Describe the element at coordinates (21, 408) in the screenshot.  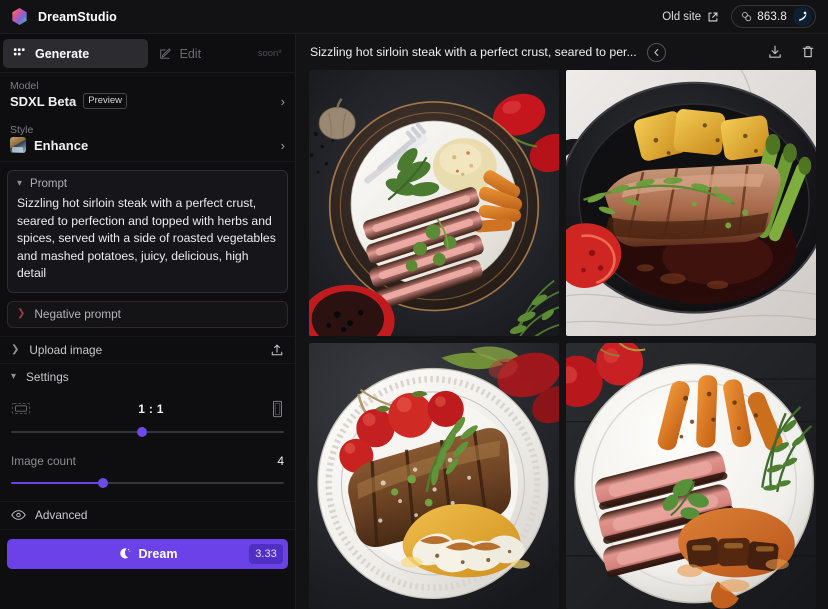
I see `landscape-frame-icon` at that location.